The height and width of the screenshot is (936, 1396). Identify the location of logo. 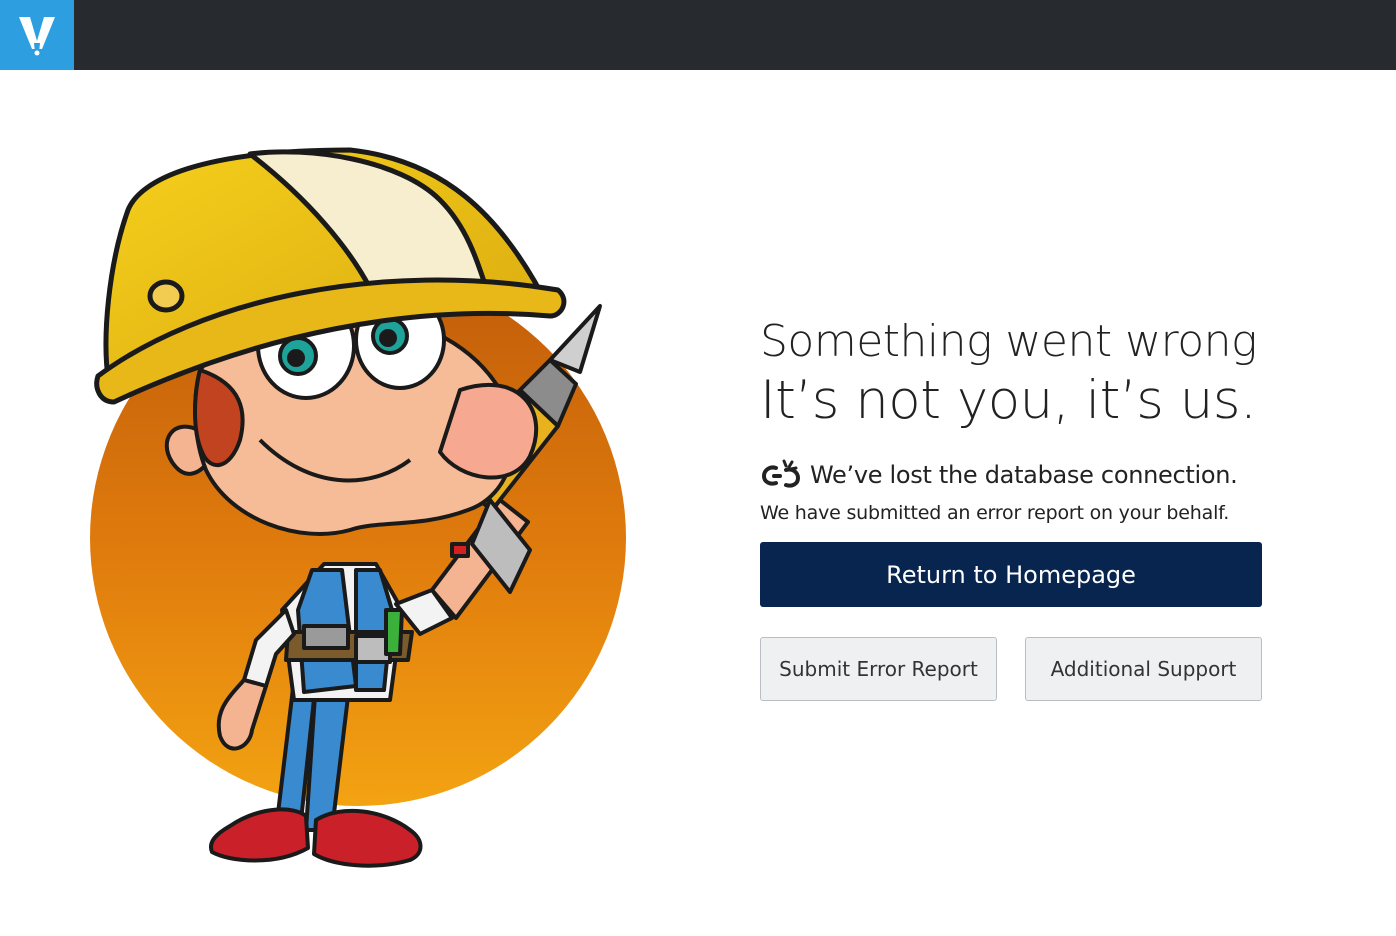
(37, 35).